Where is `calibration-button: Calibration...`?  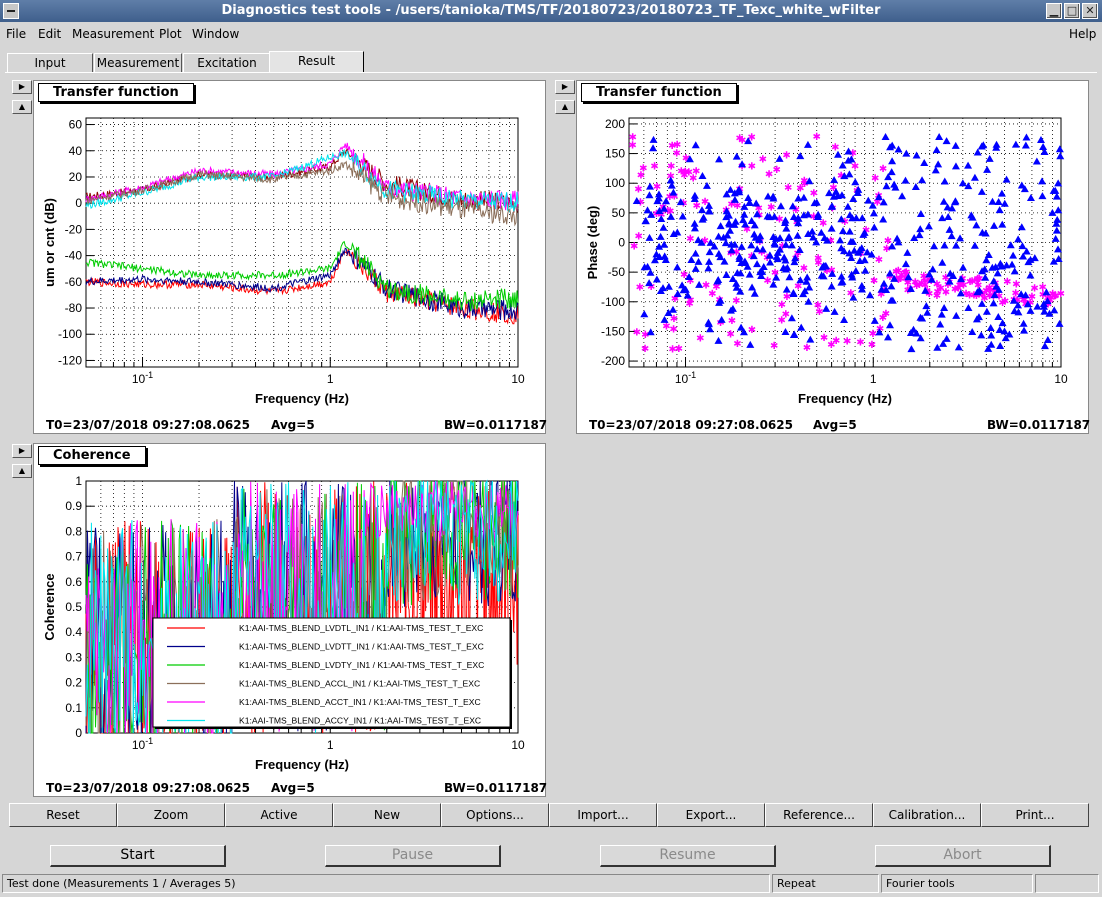 calibration-button: Calibration... is located at coordinates (927, 815).